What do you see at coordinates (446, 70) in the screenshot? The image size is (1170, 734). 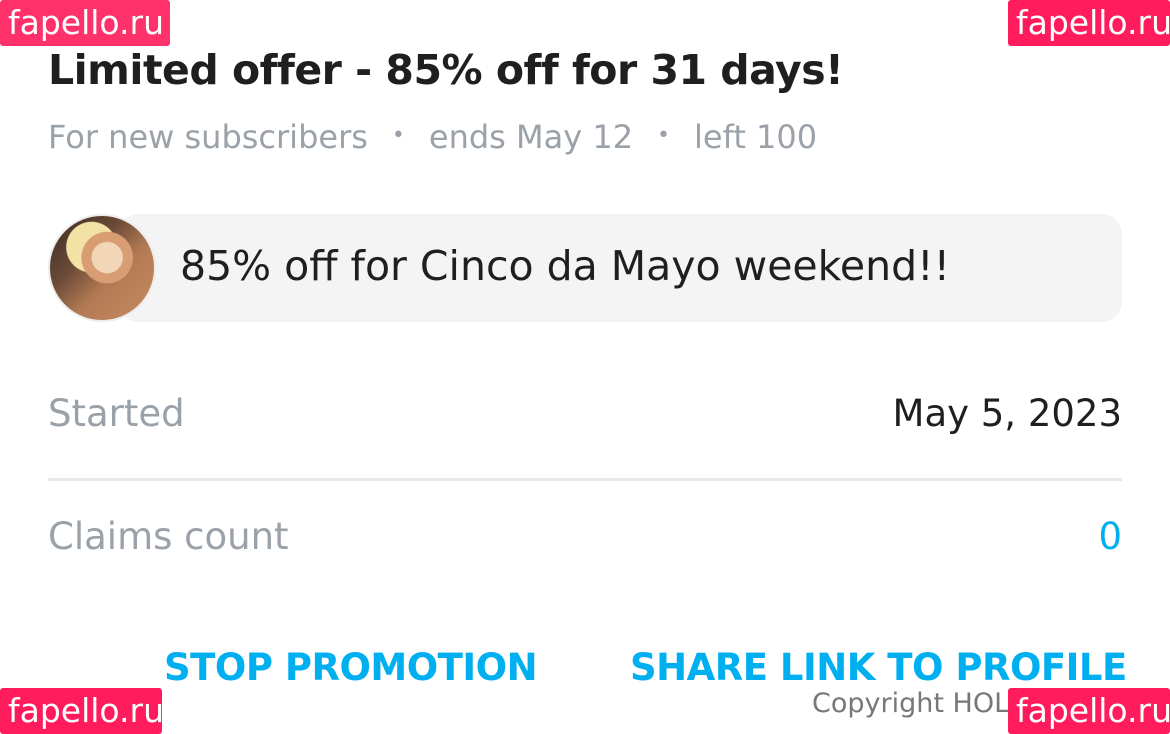 I see `offer-title: Limited offer - 85% off for 31 days!` at bounding box center [446, 70].